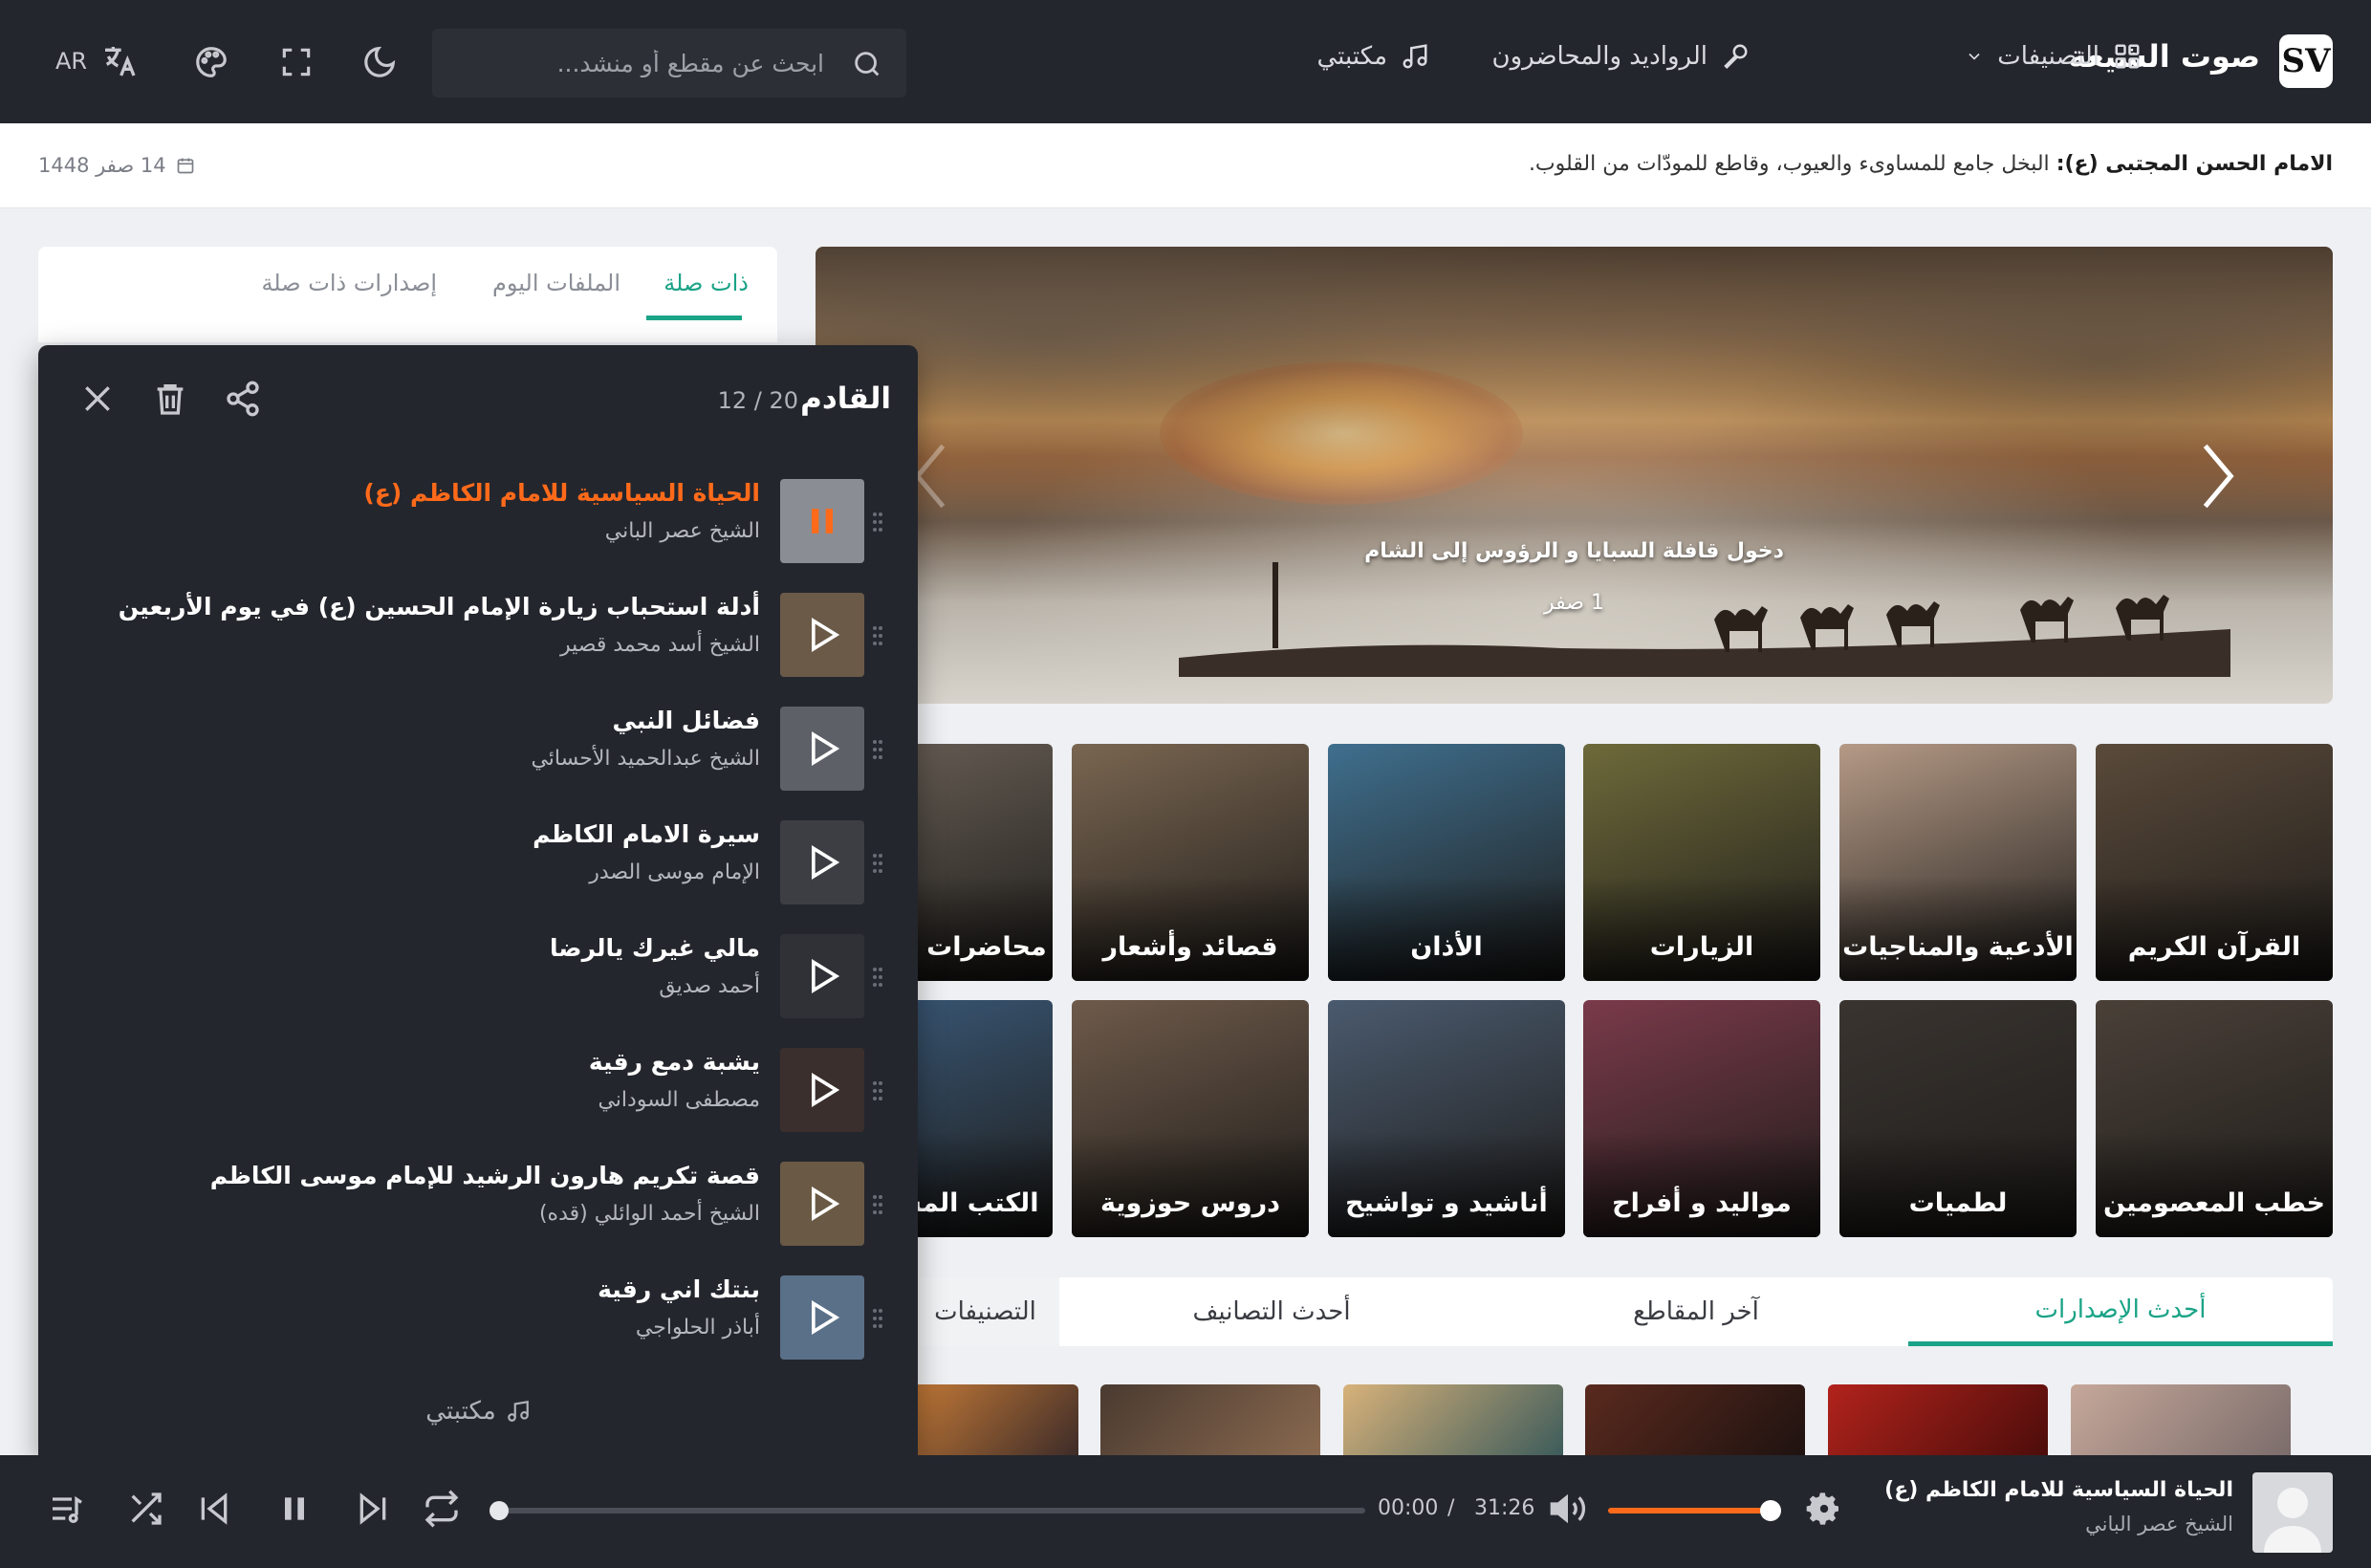 The width and height of the screenshot is (2371, 1568). Describe the element at coordinates (2053, 56) in the screenshot. I see `nav-categories: التصنيفات` at that location.